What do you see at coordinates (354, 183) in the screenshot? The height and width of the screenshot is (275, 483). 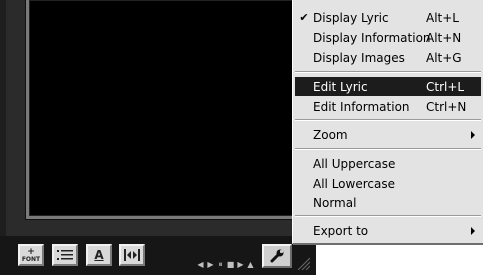 I see `menu-item-label: All Lowercase` at bounding box center [354, 183].